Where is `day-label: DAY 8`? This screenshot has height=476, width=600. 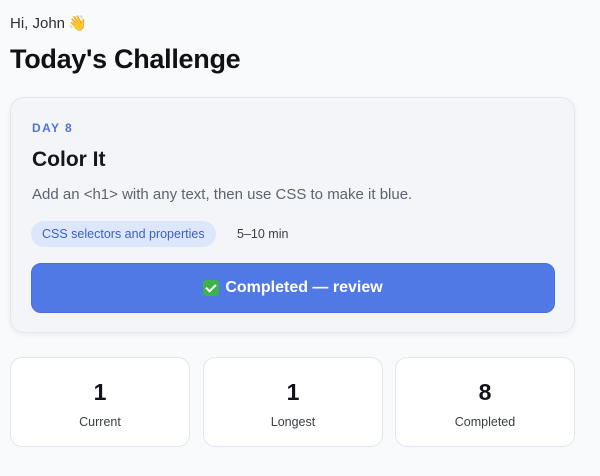 day-label: DAY 8 is located at coordinates (53, 128).